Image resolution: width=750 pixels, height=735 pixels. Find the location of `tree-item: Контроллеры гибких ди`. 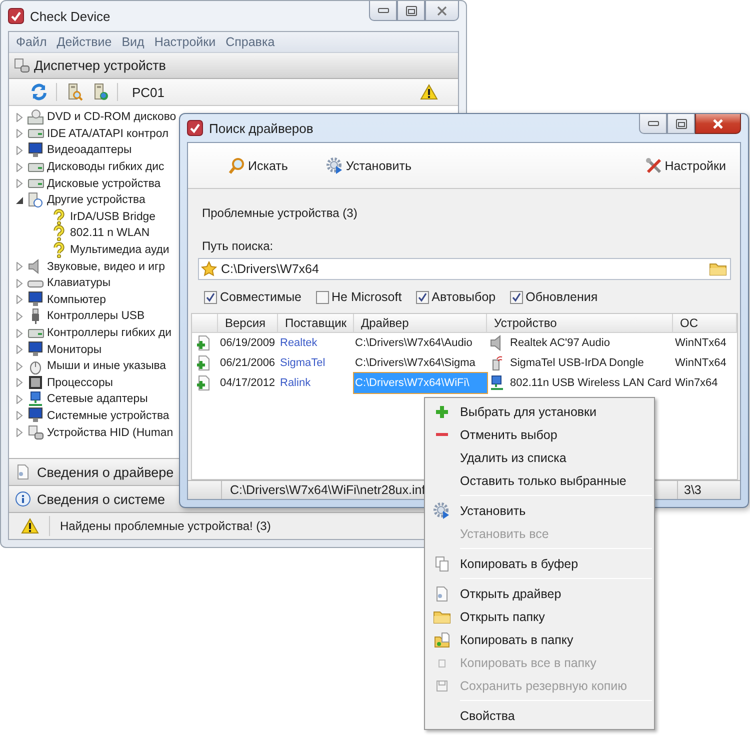

tree-item: Контроллеры гибких ди is located at coordinates (109, 333).